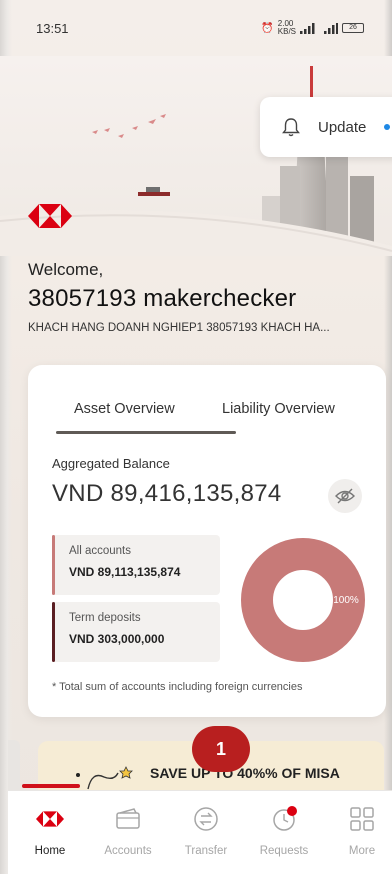  Describe the element at coordinates (51, 786) in the screenshot. I see `promo-red-accent` at that location.